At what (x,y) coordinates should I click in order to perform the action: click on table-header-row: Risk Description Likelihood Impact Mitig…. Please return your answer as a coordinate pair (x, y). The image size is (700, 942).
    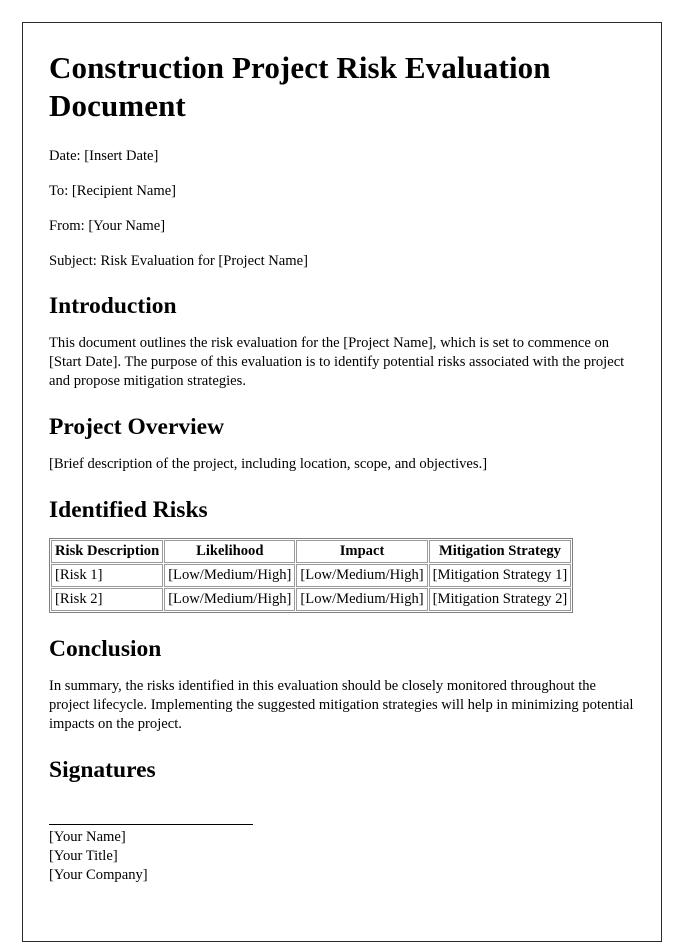
    Looking at the image, I should click on (311, 551).